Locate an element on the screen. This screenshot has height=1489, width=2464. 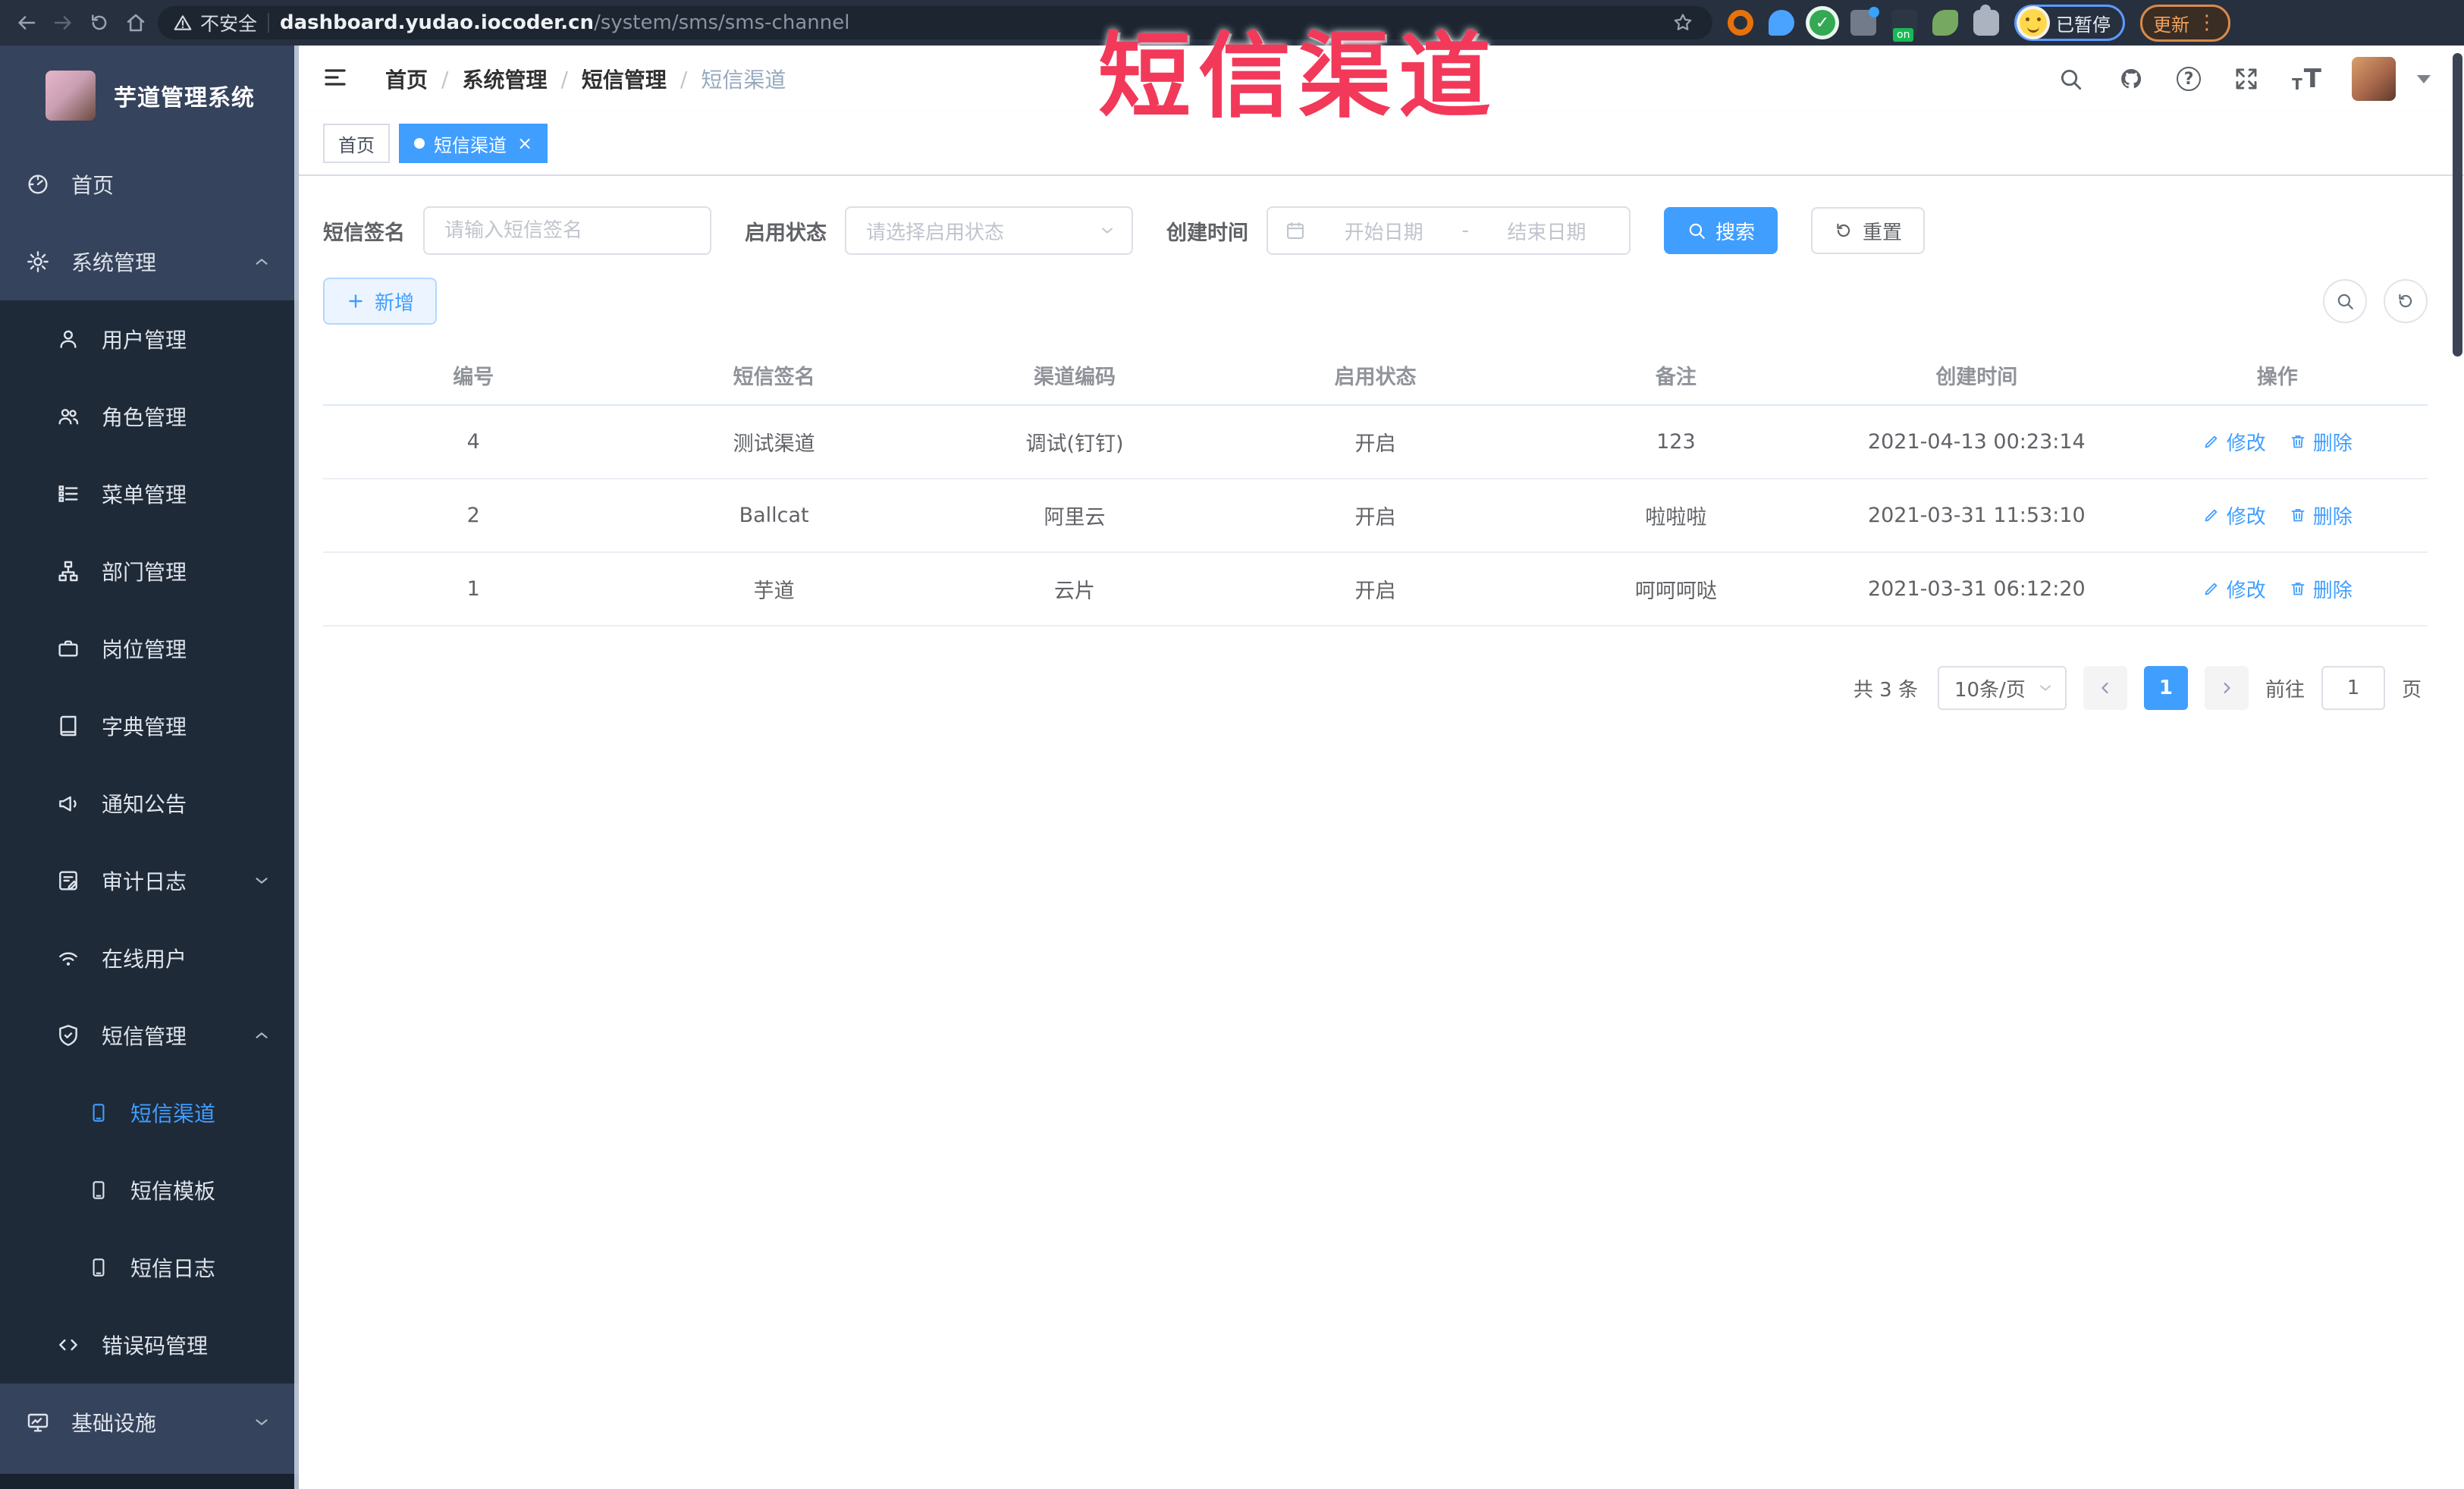
sidebar-item-system-management: 系统管理 is located at coordinates (149, 261).